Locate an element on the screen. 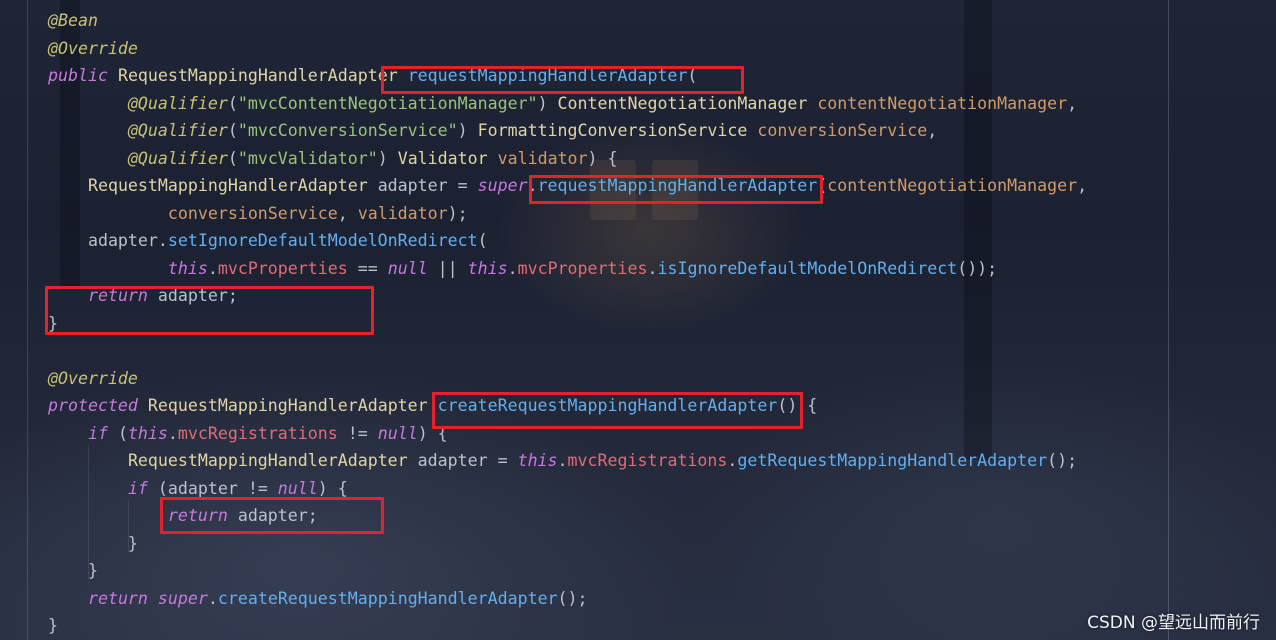 This screenshot has width=1276, height=640. code-token-string: "mvcValidator" is located at coordinates (307, 158).